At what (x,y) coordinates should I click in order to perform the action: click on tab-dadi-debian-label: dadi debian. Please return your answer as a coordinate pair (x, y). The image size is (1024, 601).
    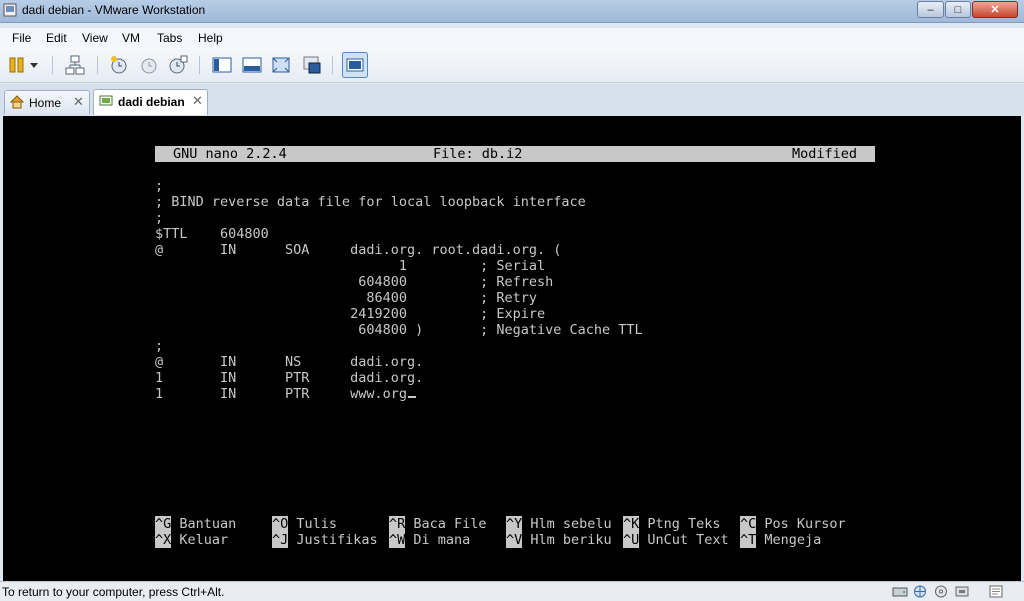
    Looking at the image, I should click on (151, 102).